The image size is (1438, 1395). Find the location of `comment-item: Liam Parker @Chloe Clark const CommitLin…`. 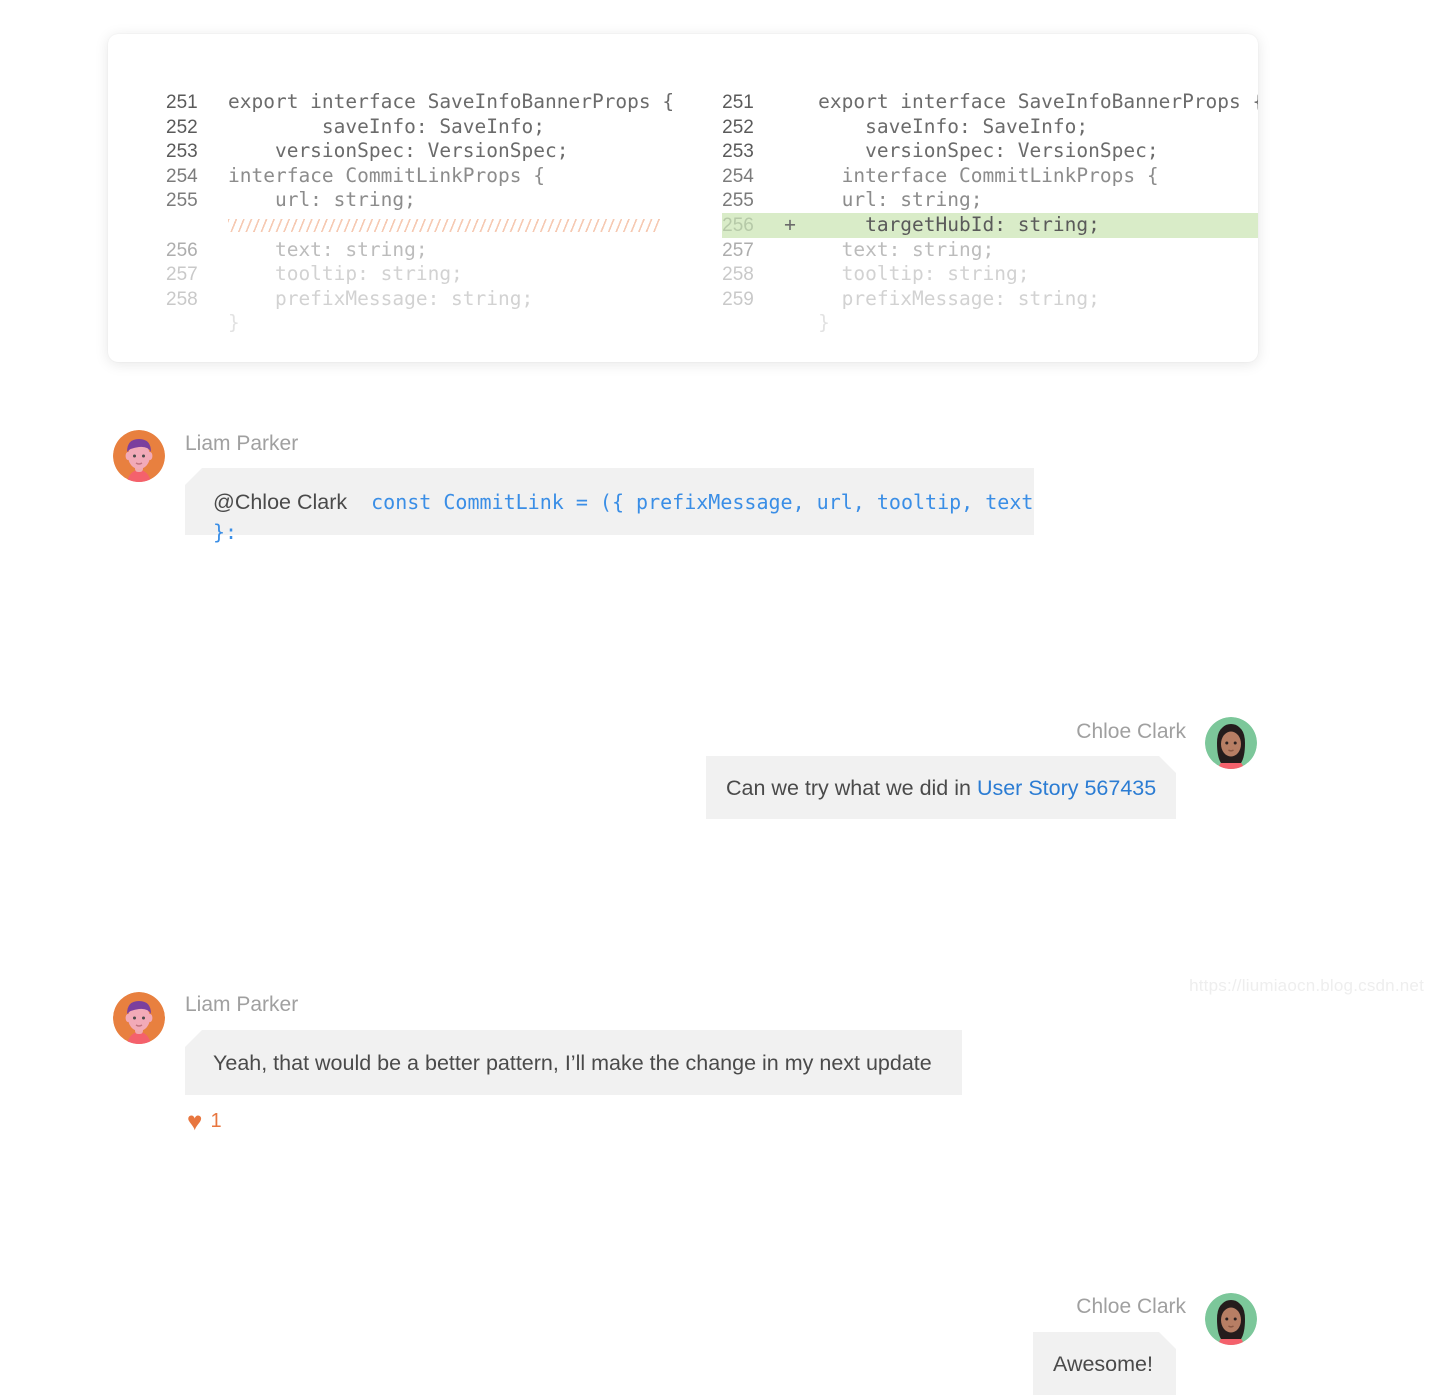

comment-item: Liam Parker @Chloe Clark const CommitLin… is located at coordinates (719, 472).